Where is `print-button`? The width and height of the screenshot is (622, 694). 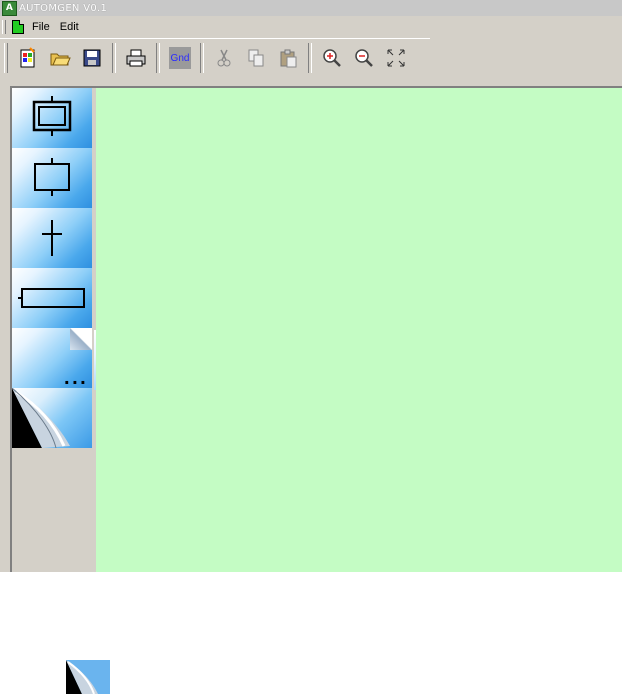 print-button is located at coordinates (136, 58).